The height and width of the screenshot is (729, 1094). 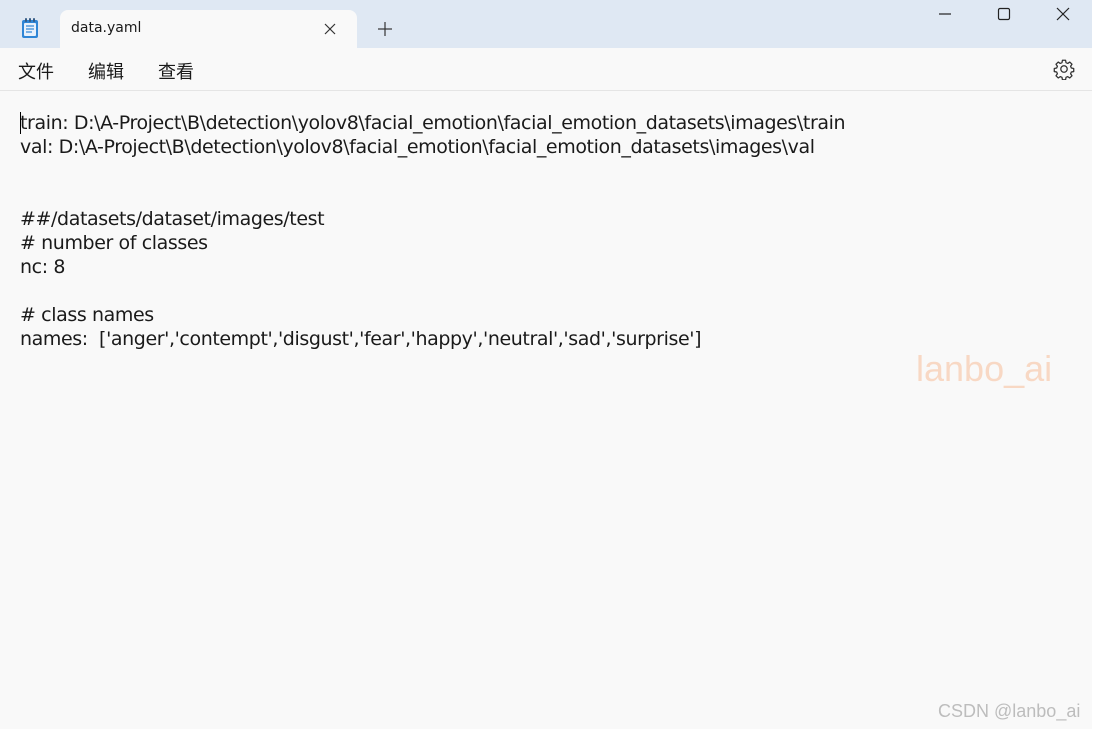 What do you see at coordinates (106, 71) in the screenshot?
I see `menu-edit: 编辑` at bounding box center [106, 71].